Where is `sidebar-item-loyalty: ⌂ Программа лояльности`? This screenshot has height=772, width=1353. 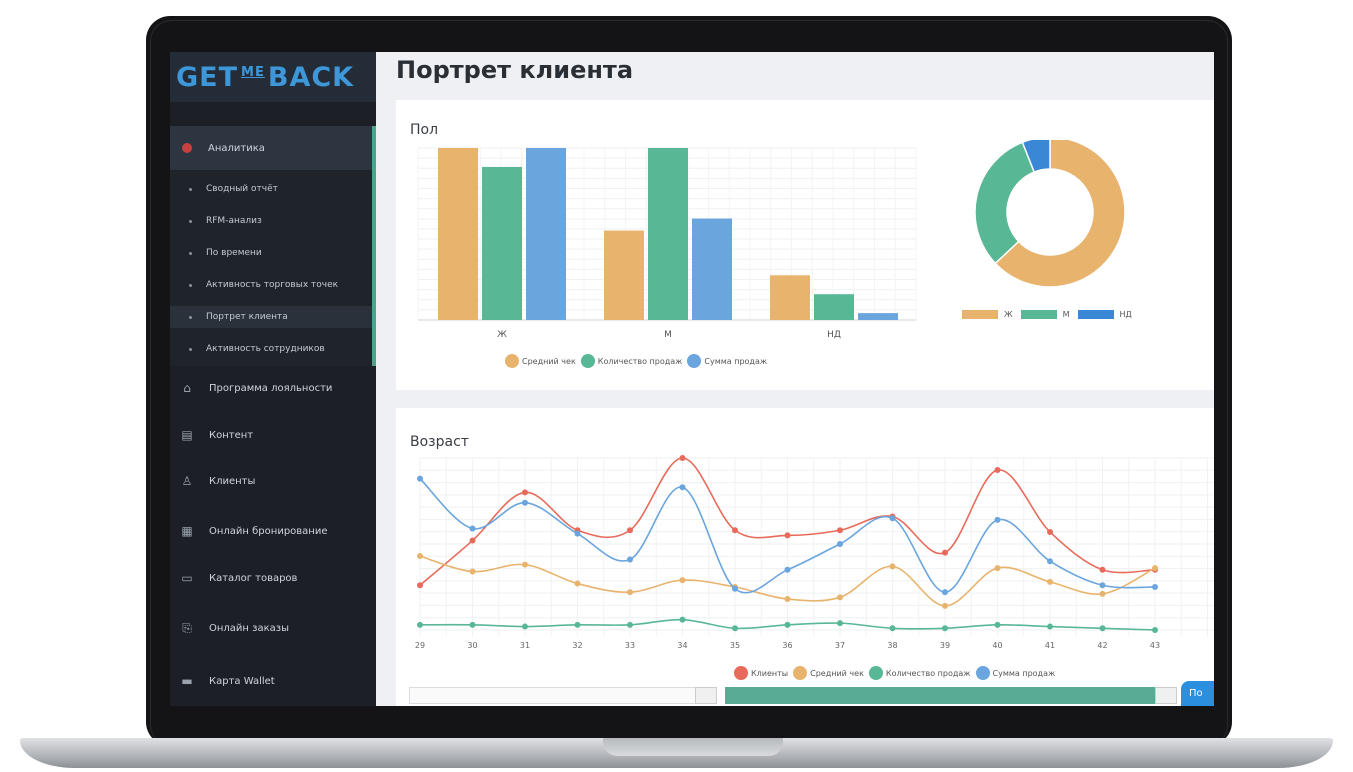
sidebar-item-loyalty: ⌂ Программа лояльности is located at coordinates (273, 388).